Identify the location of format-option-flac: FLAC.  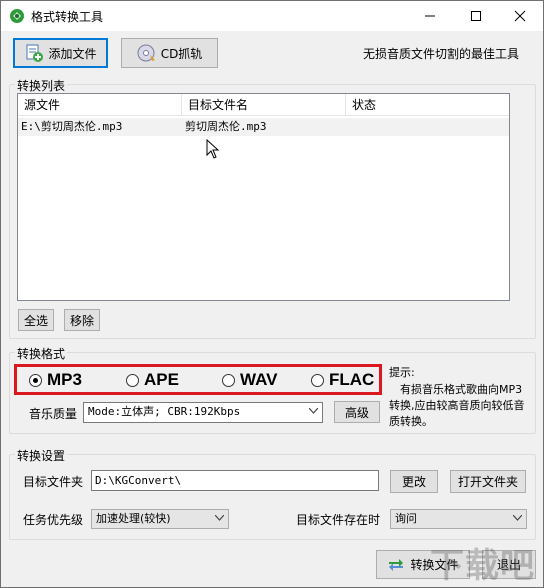
(342, 380).